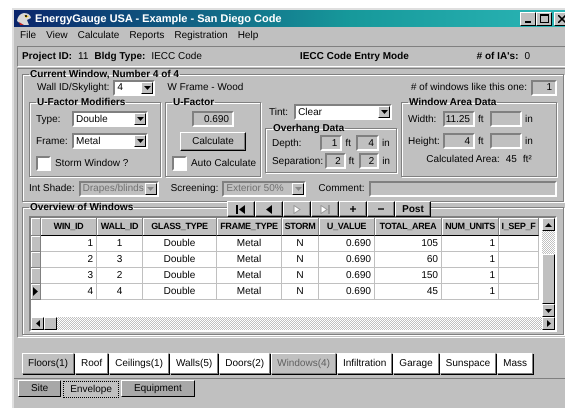  What do you see at coordinates (528, 19) in the screenshot?
I see `minimize-button` at bounding box center [528, 19].